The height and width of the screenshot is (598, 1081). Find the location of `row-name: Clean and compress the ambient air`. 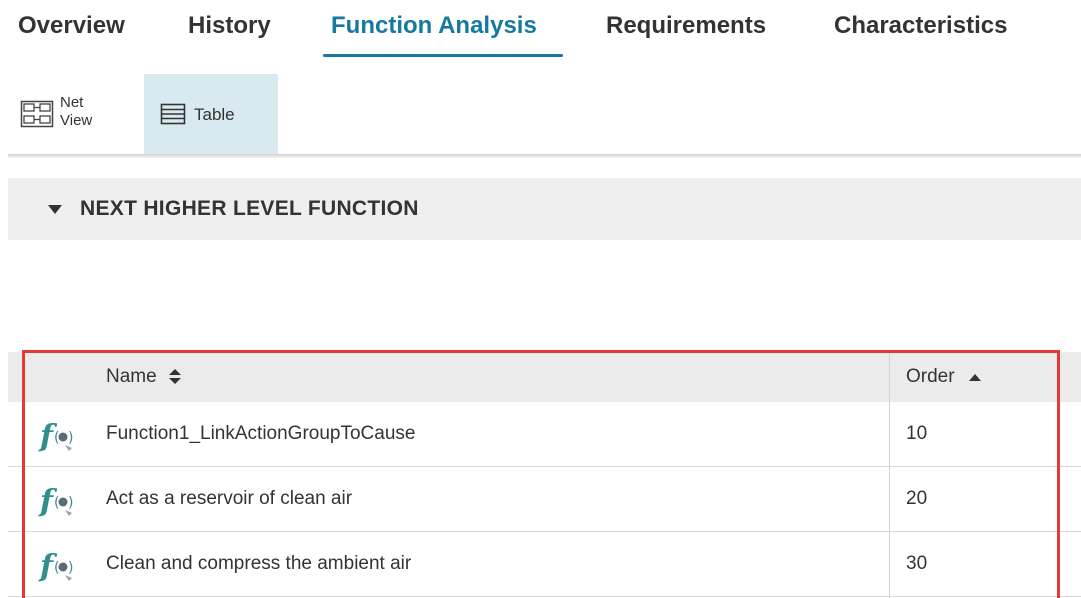

row-name: Clean and compress the ambient air is located at coordinates (259, 563).